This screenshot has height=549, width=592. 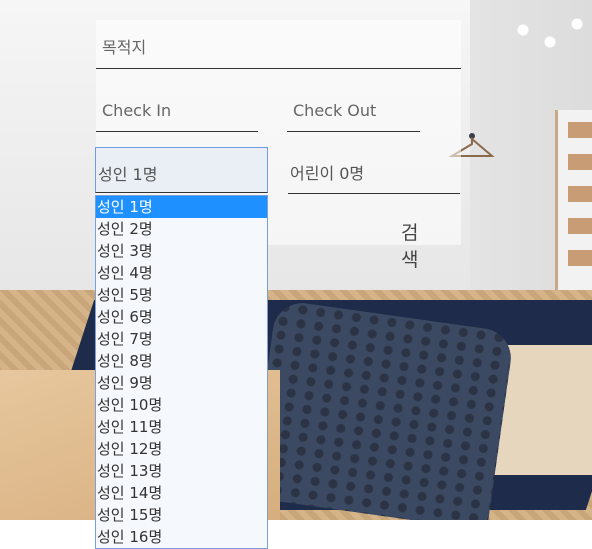 What do you see at coordinates (181, 361) in the screenshot?
I see `dropdown-option: 성인 8명` at bounding box center [181, 361].